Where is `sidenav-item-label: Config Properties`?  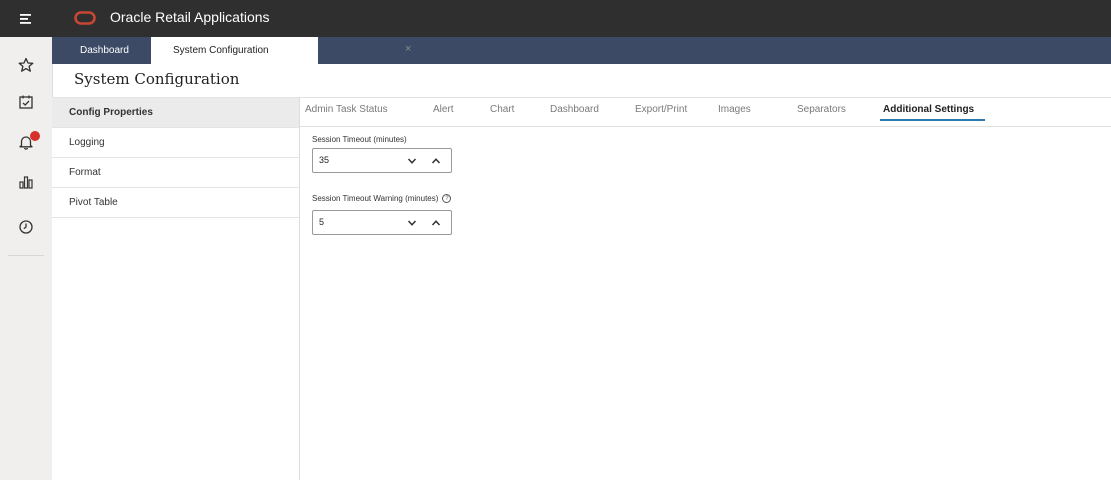 sidenav-item-label: Config Properties is located at coordinates (111, 112).